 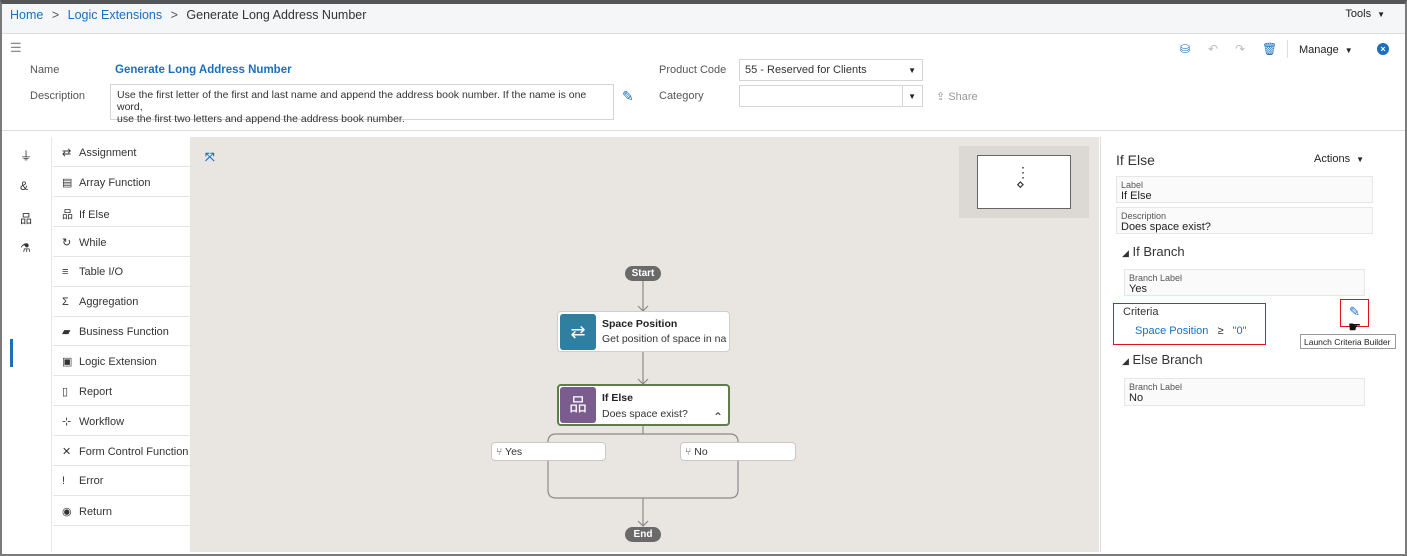 I want to click on description-field: Description Does space exist?, so click(x=1244, y=220).